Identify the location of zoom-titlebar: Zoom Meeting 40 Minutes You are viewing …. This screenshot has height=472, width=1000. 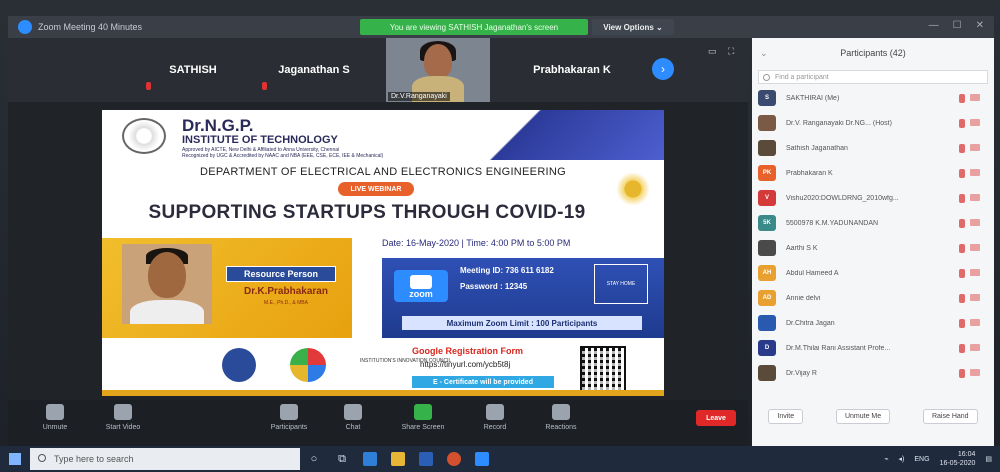
(501, 27).